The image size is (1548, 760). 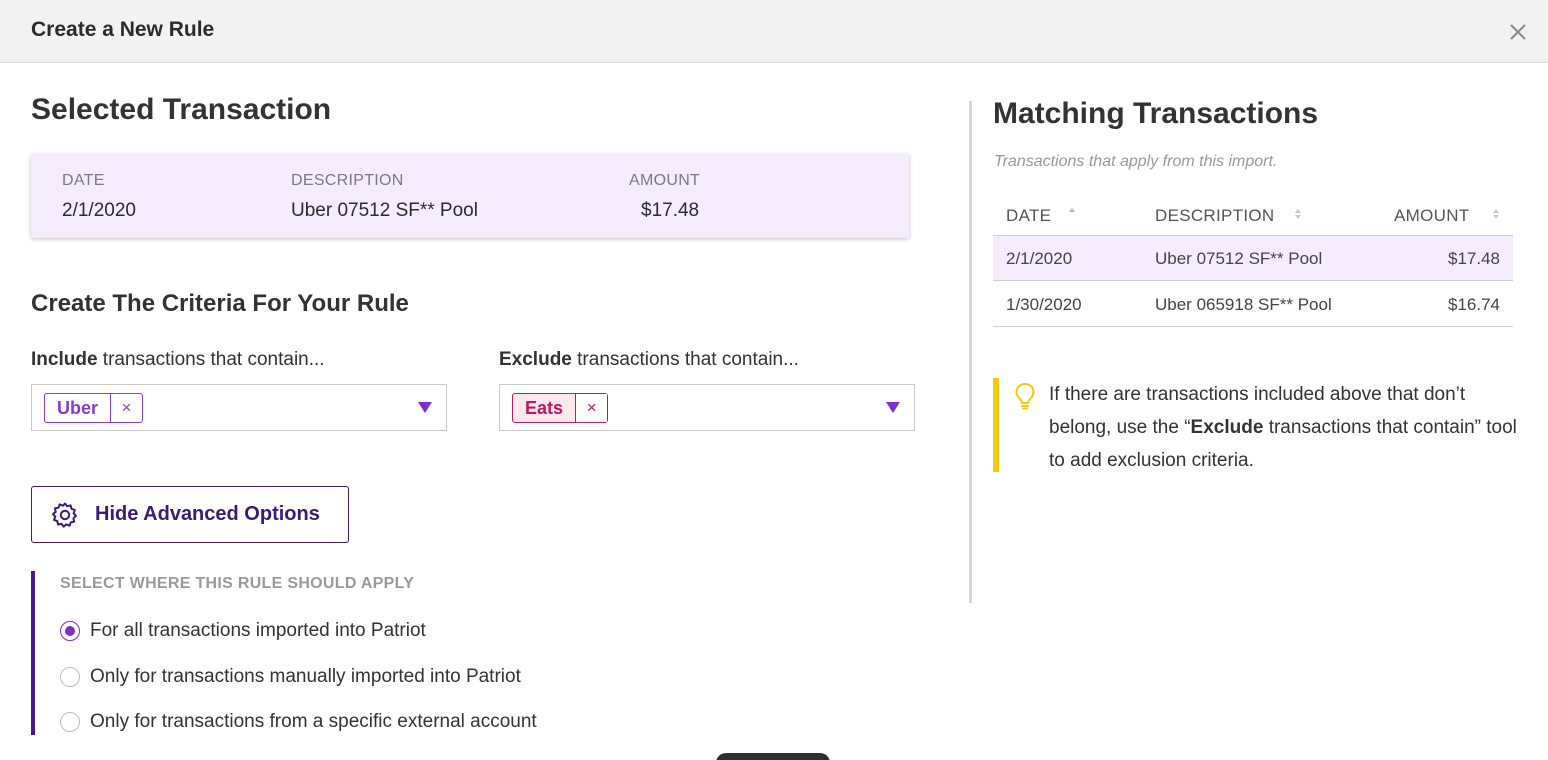 What do you see at coordinates (544, 407) in the screenshot?
I see `exclude-tag-label: Eats` at bounding box center [544, 407].